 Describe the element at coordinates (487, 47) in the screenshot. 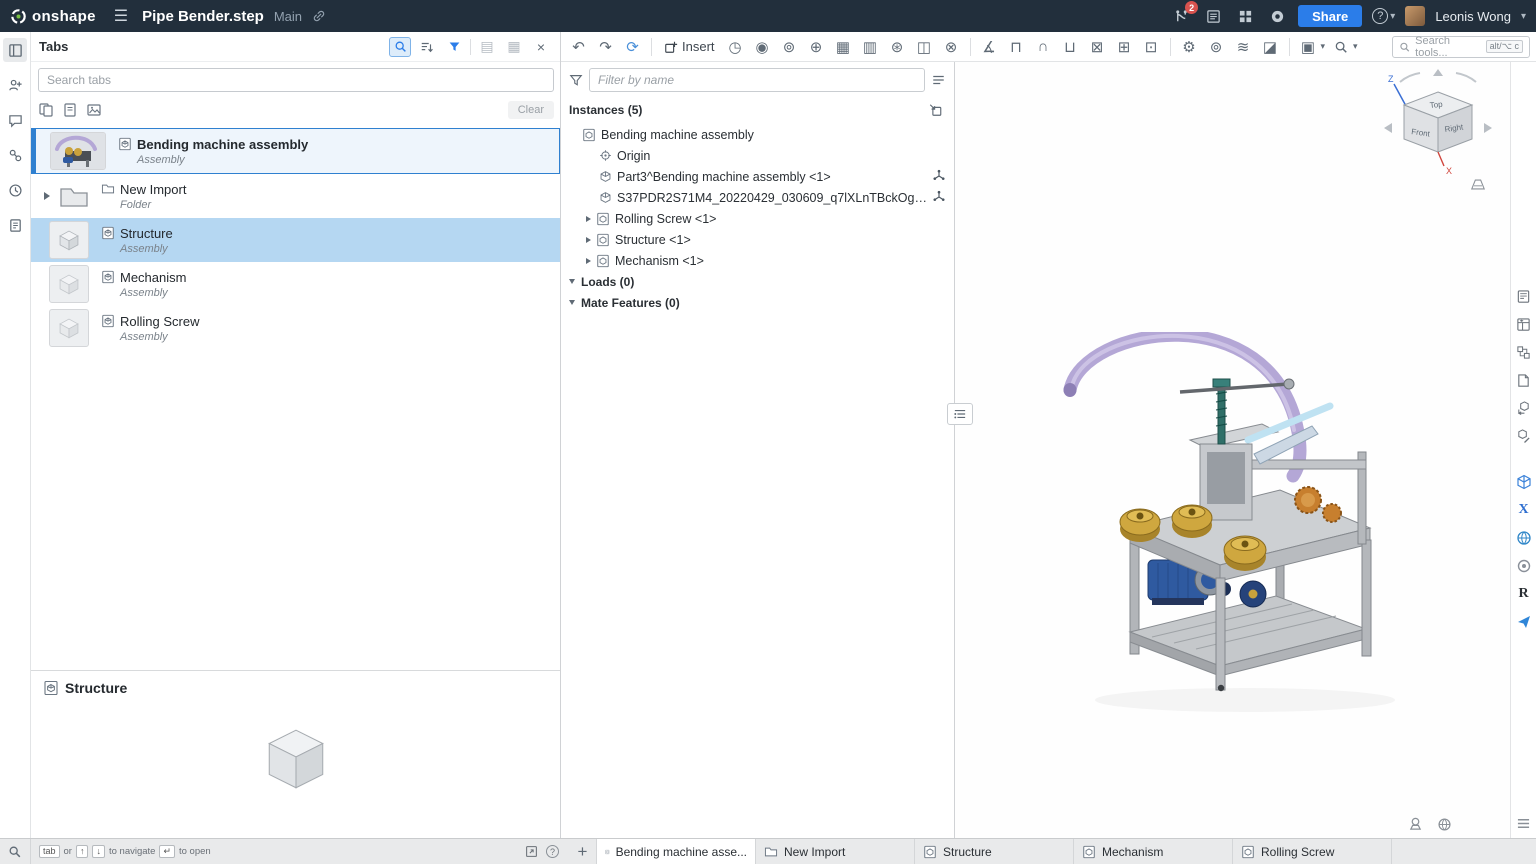

I see `list-view-icon: ▤` at that location.